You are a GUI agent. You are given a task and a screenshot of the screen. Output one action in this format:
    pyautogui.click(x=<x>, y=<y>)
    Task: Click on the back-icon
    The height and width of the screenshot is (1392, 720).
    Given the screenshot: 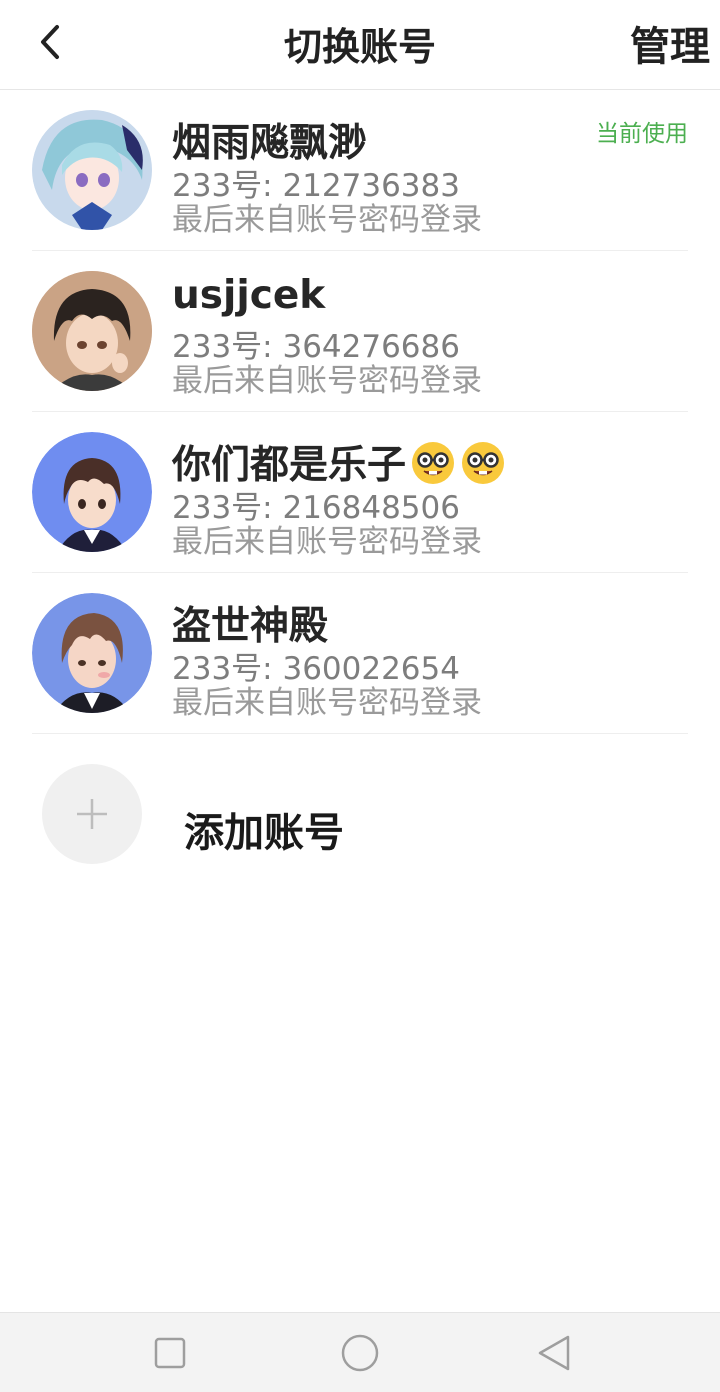 What is the action you would take?
    pyautogui.click(x=554, y=1353)
    